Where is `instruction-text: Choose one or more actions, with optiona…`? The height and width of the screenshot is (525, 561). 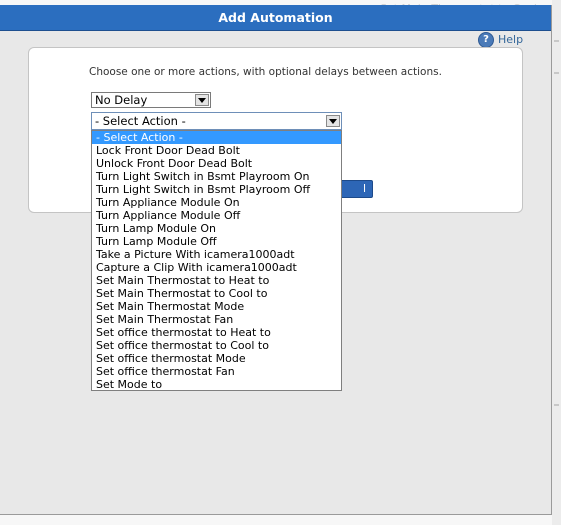 instruction-text: Choose one or more actions, with optiona… is located at coordinates (265, 72).